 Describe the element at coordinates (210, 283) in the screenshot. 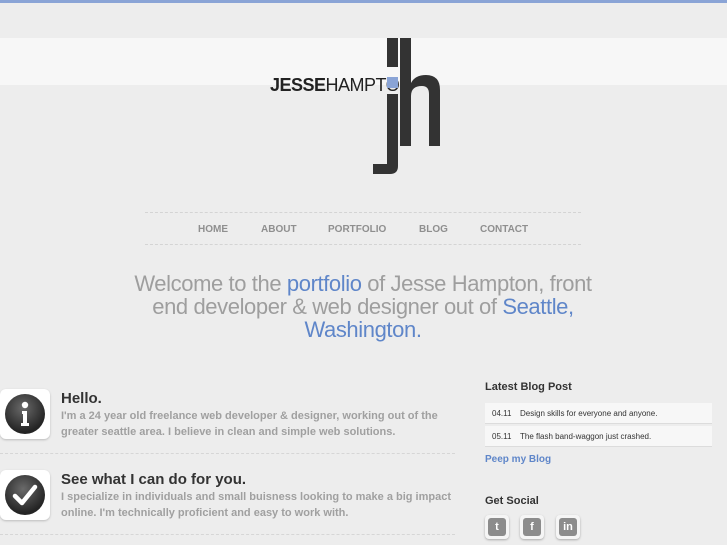

I see `welcome-text-1: Welcome to the` at that location.